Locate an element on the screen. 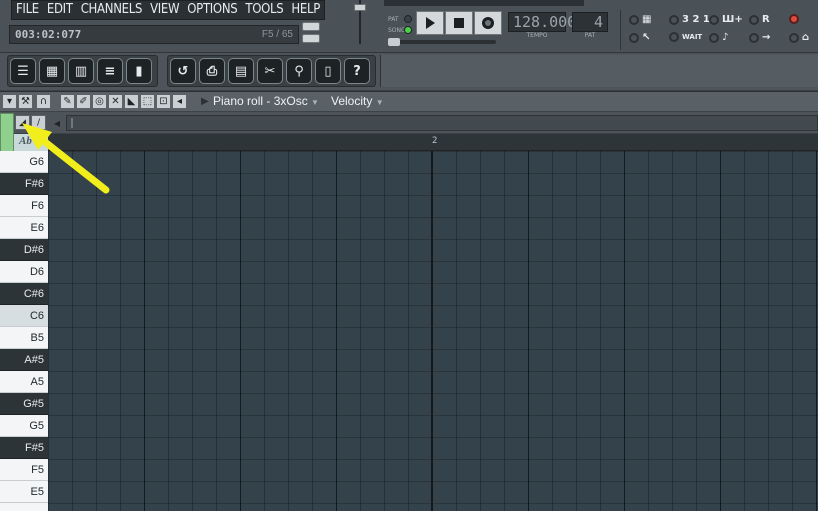 The width and height of the screenshot is (818, 511). undo-icon: ↺ is located at coordinates (183, 71).